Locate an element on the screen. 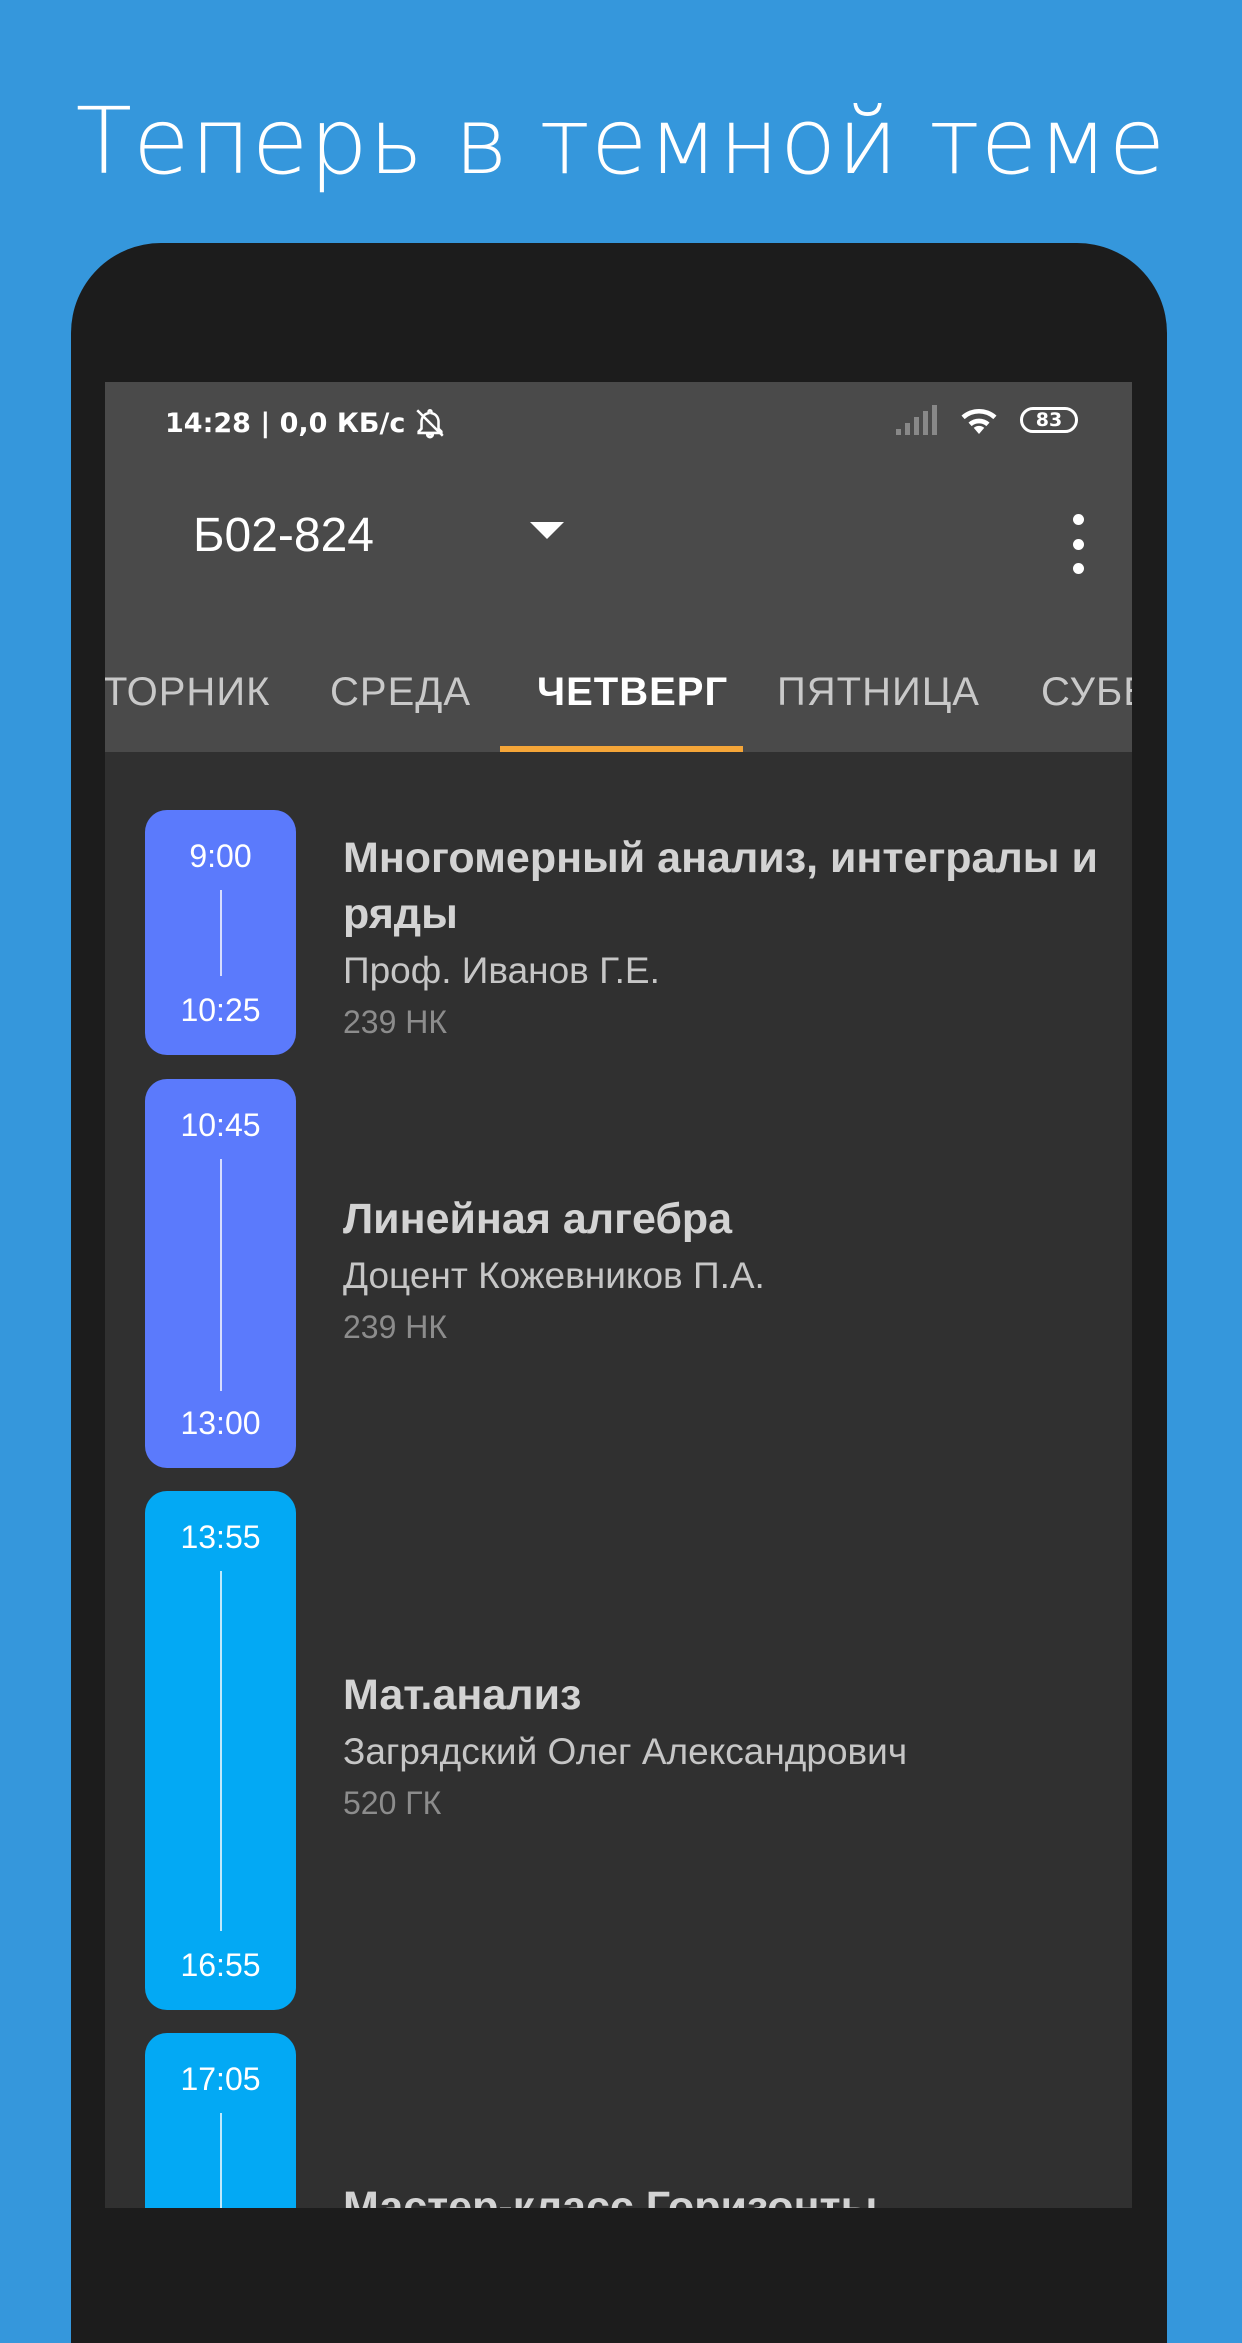  time-end: 13:00 is located at coordinates (220, 1423).